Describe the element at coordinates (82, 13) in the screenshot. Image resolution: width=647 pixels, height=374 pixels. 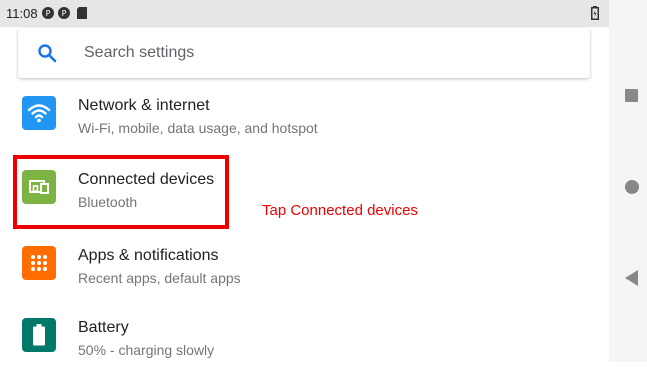
I see `sd-card-icon` at that location.